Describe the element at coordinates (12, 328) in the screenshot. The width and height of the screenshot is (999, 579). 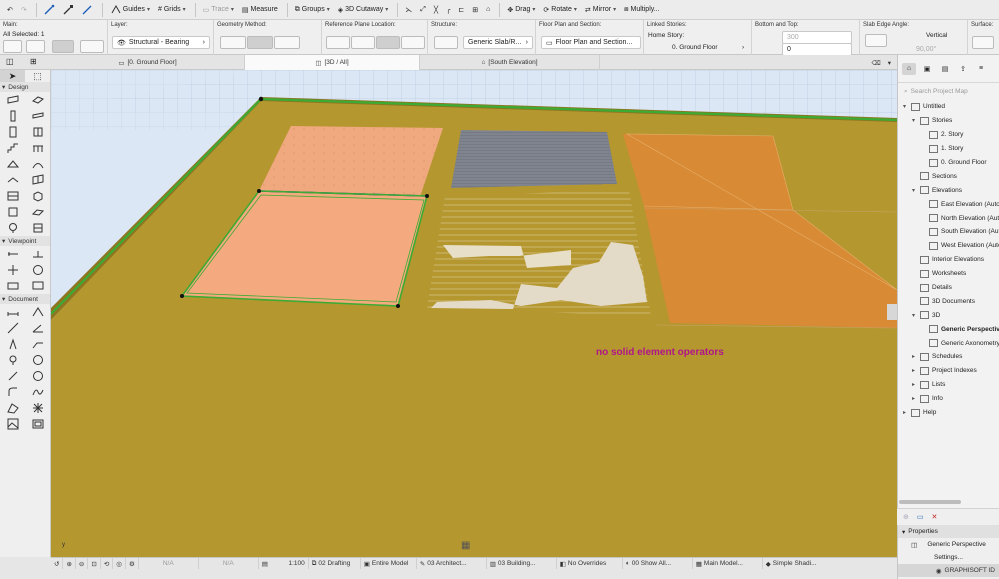
I see `radial-dimension-tool` at that location.